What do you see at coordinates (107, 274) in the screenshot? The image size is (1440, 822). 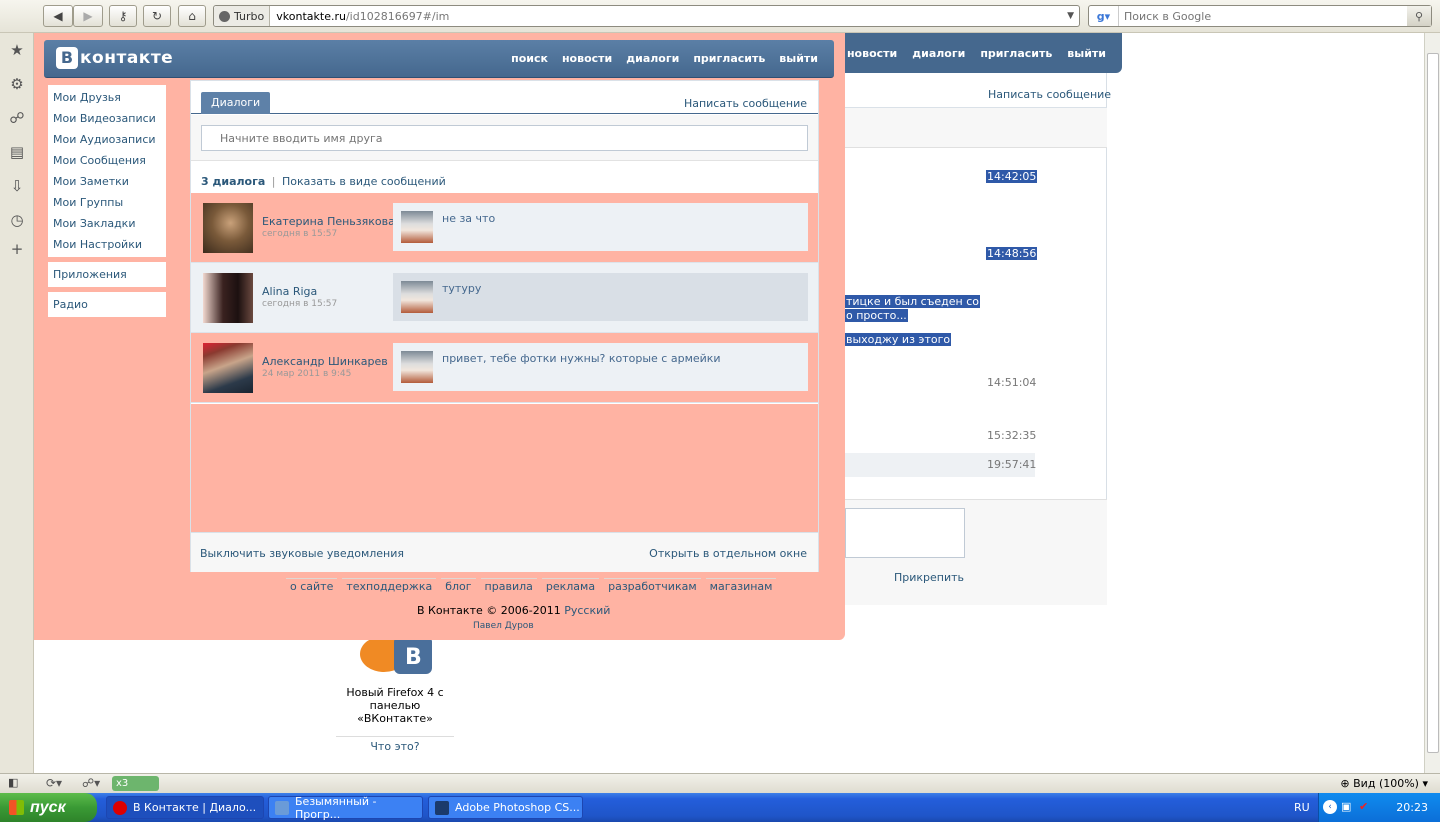 I see `menu-item-apps: Приложения` at bounding box center [107, 274].